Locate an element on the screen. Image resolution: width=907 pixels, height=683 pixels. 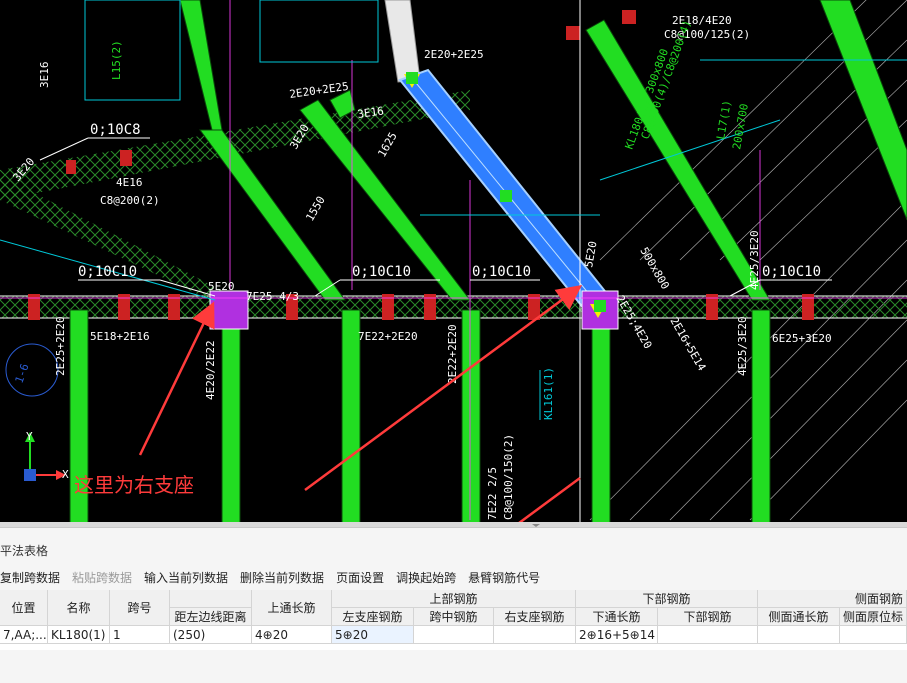
beam-mark-2: 0;10C10 is located at coordinates (107, 272).